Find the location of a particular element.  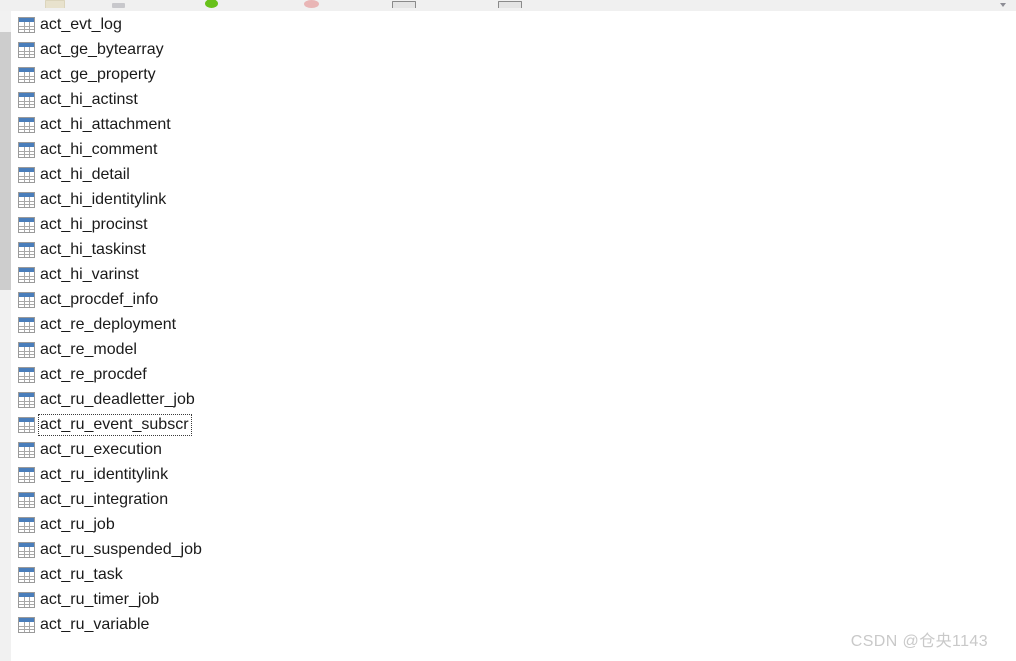

table-list-item-label: act_re_procdef is located at coordinates (93, 374).